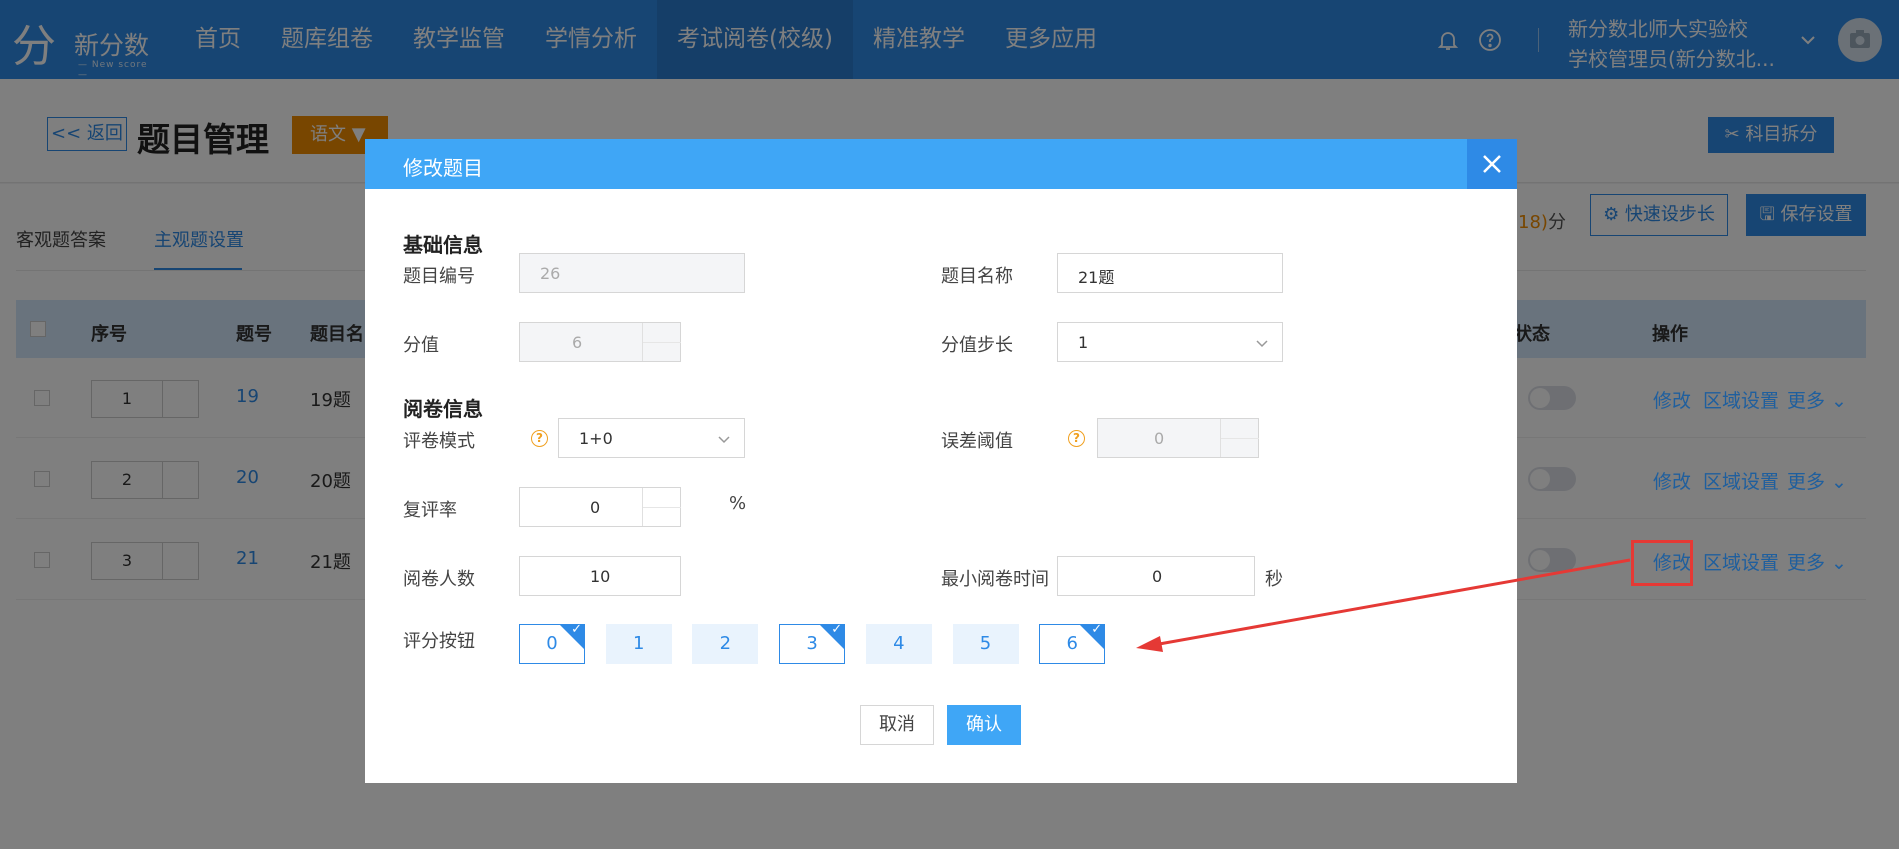  I want to click on row-3-more-link: 更多 ⌄, so click(1817, 561).